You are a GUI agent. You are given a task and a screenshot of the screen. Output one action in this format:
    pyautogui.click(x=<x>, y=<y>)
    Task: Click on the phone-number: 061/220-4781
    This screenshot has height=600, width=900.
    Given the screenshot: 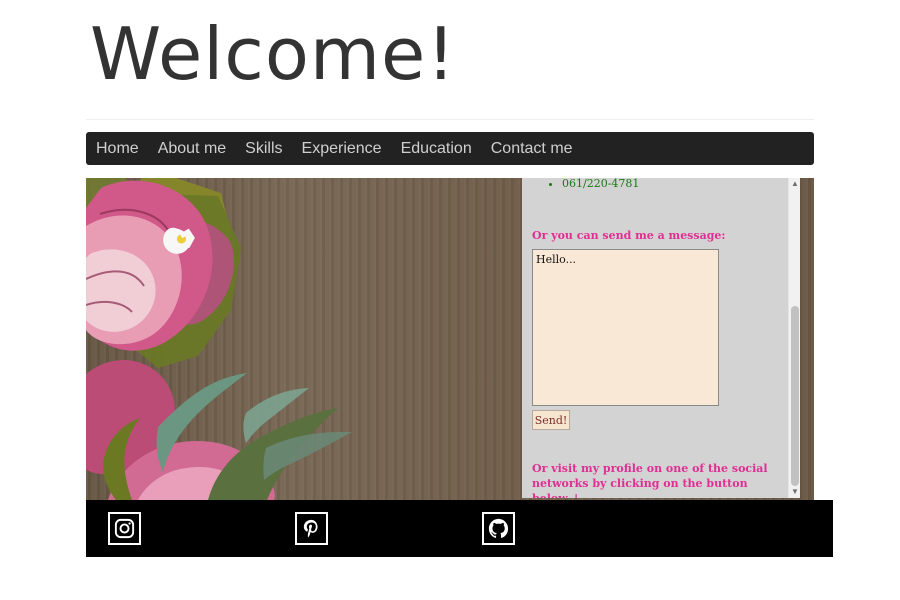 What is the action you would take?
    pyautogui.click(x=600, y=184)
    